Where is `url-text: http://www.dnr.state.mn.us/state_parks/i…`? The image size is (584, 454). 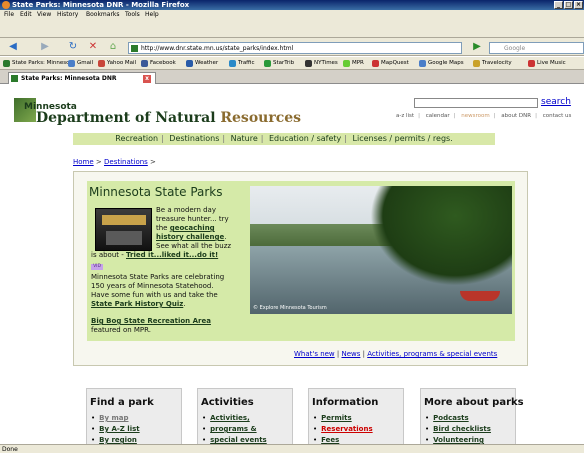
url-text: http://www.dnr.state.mn.us/state_parks/i… is located at coordinates (217, 48).